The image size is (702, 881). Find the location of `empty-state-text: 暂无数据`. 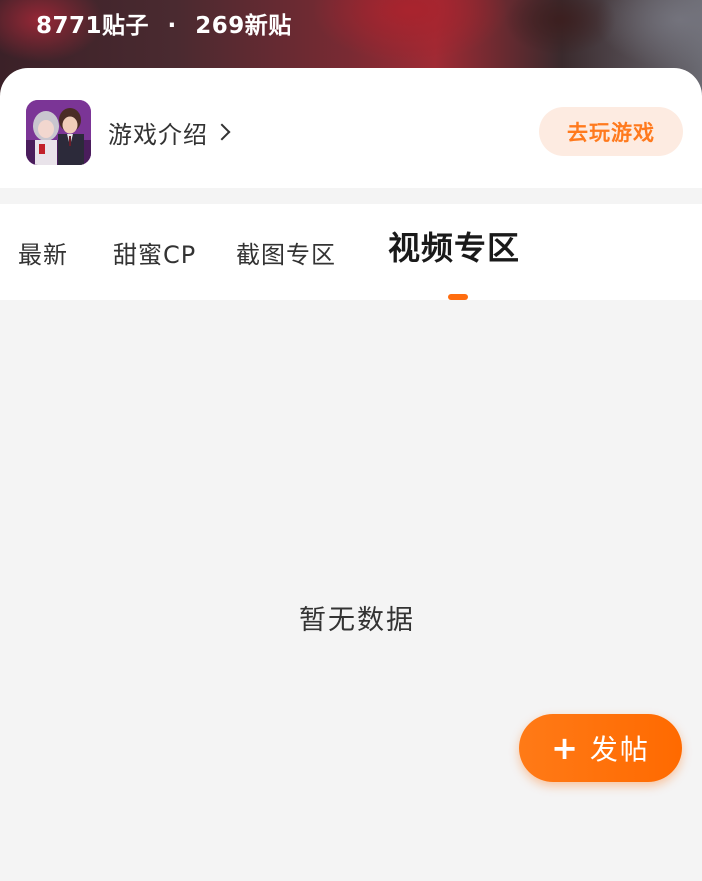

empty-state-text: 暂无数据 is located at coordinates (357, 620).